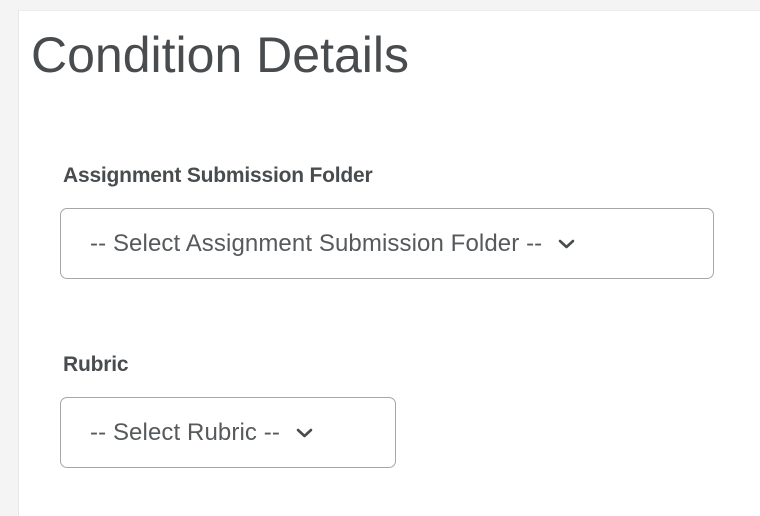 This screenshot has width=760, height=516. Describe the element at coordinates (220, 55) in the screenshot. I see `page-title: Condition Details` at that location.